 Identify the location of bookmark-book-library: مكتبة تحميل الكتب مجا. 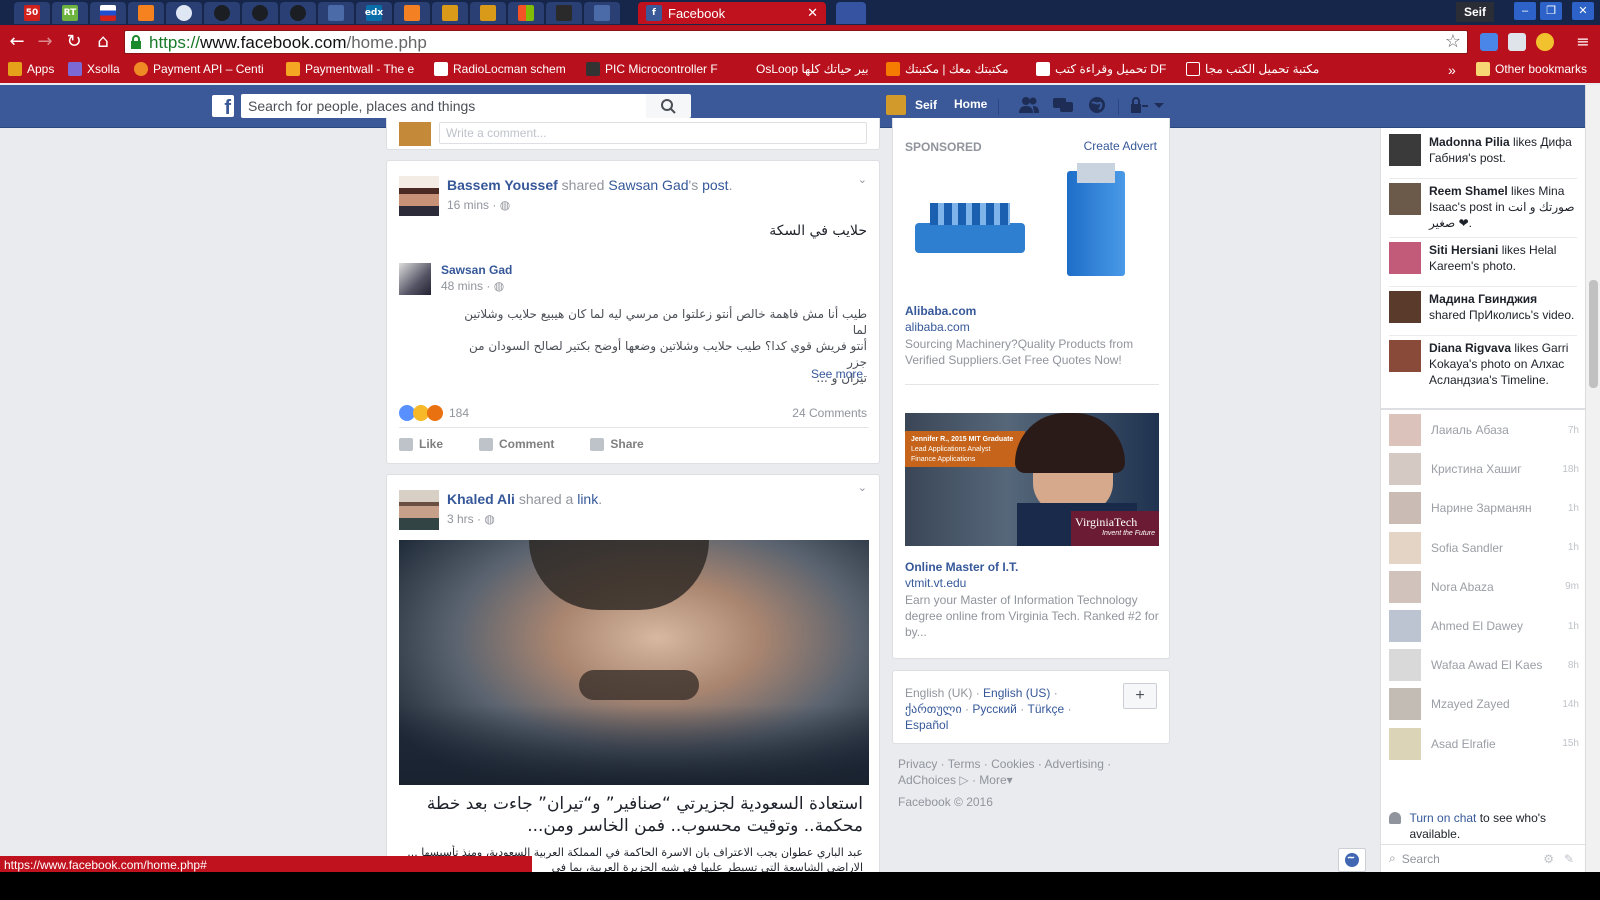
(1252, 69).